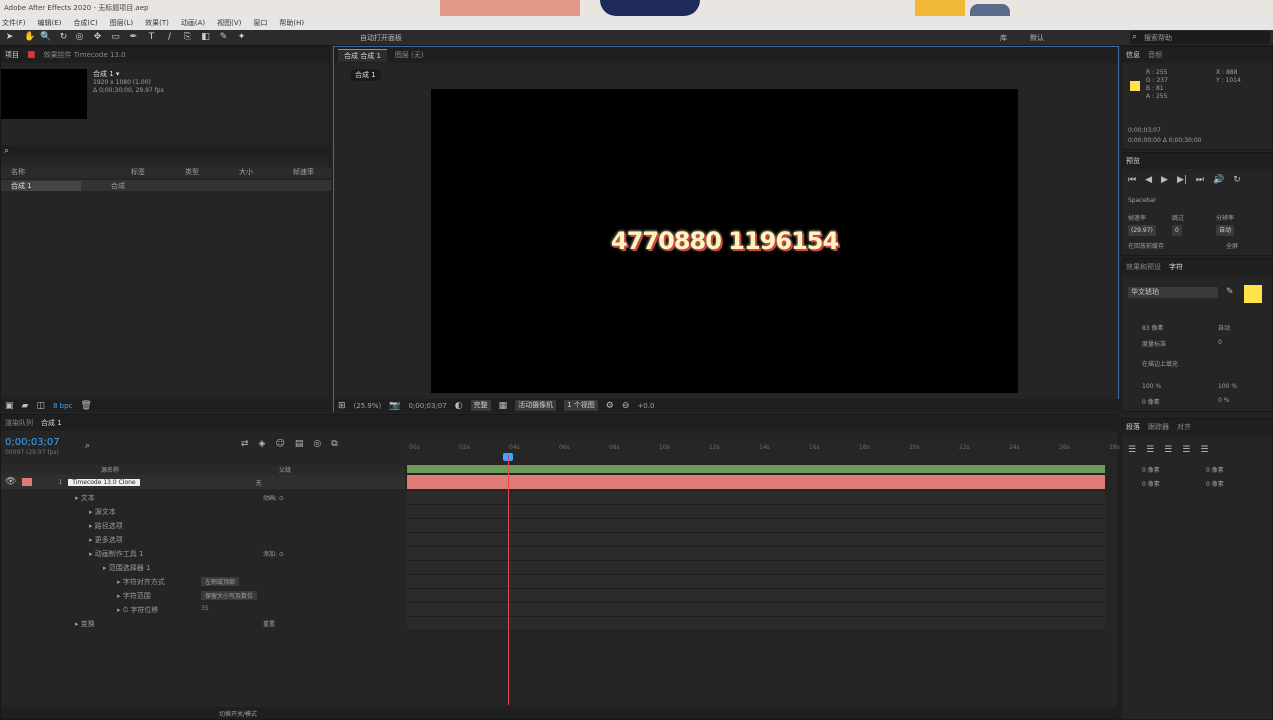 The image size is (1273, 720). What do you see at coordinates (45, 37) in the screenshot?
I see `zoom-tool-icon: 🔍` at bounding box center [45, 37].